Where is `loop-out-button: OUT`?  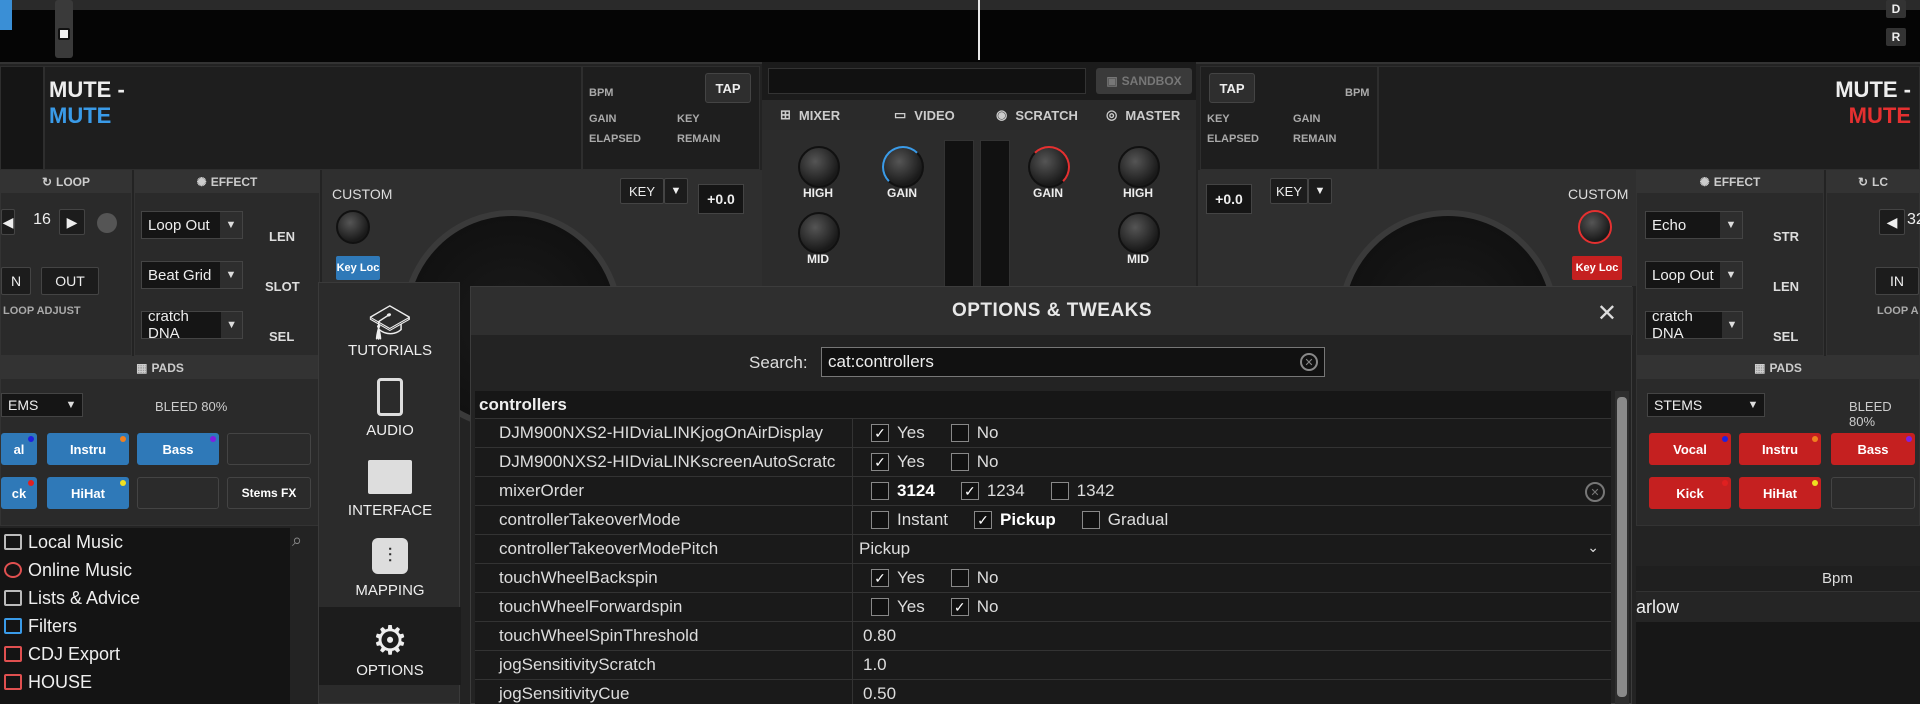 loop-out-button: OUT is located at coordinates (70, 281).